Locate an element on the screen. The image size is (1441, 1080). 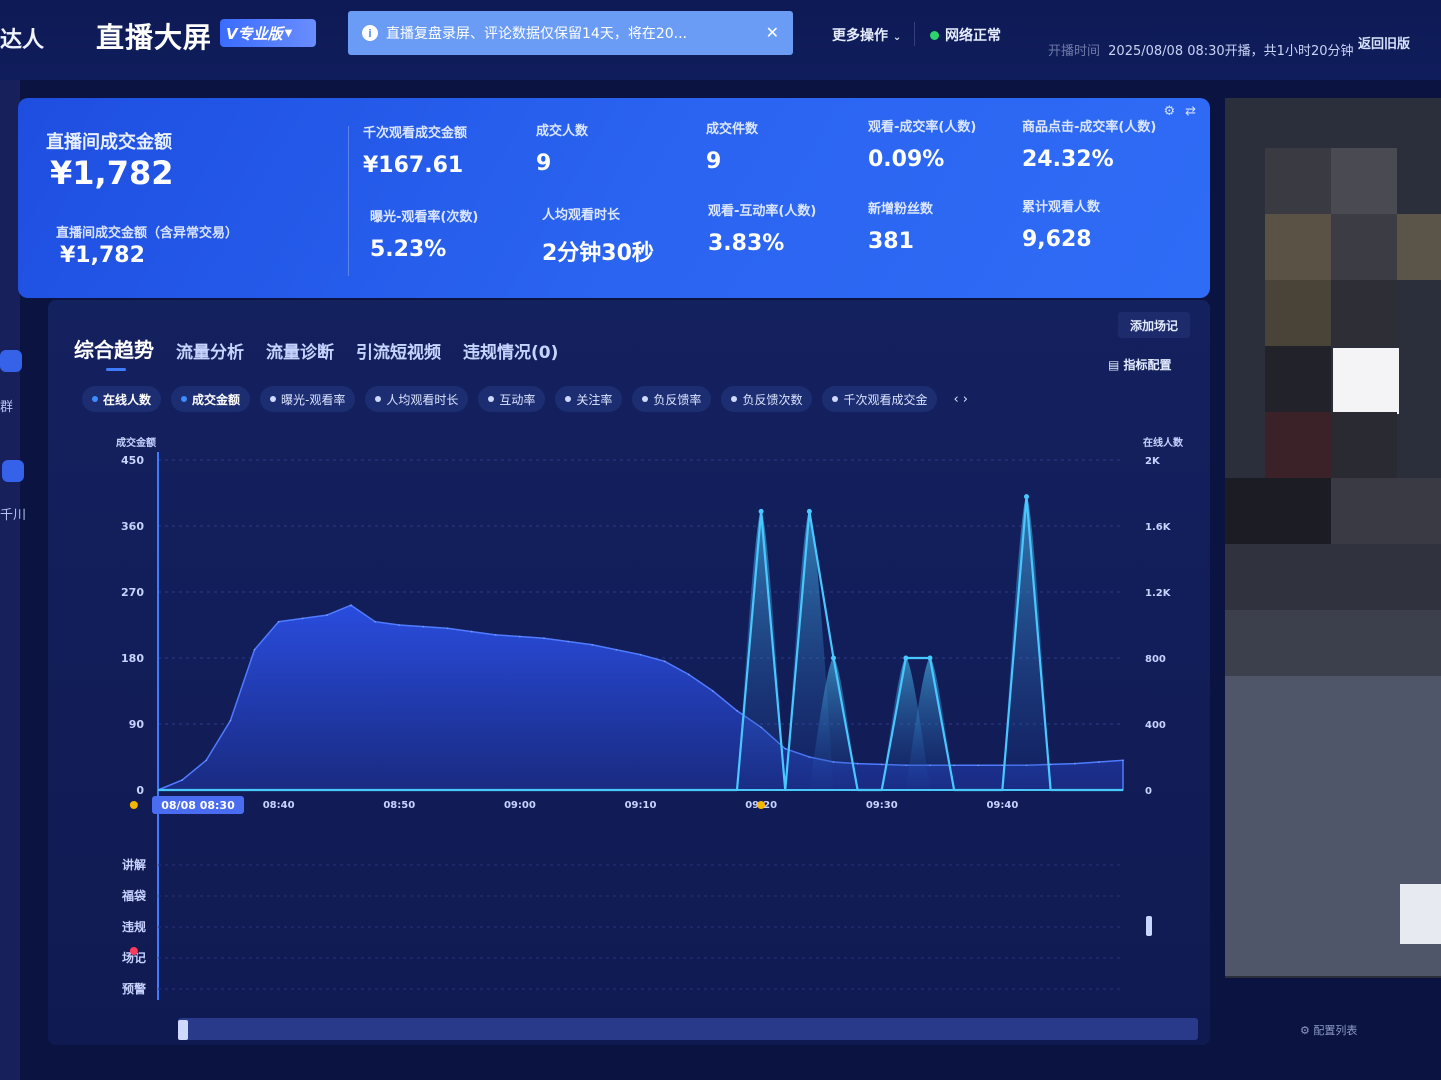
left-sidebar-edge is located at coordinates (10, 580).